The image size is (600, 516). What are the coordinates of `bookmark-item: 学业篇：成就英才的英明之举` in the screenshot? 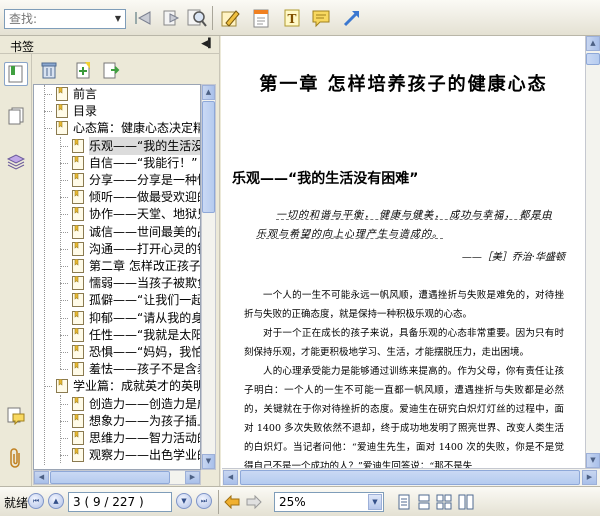 It's located at (117, 386).